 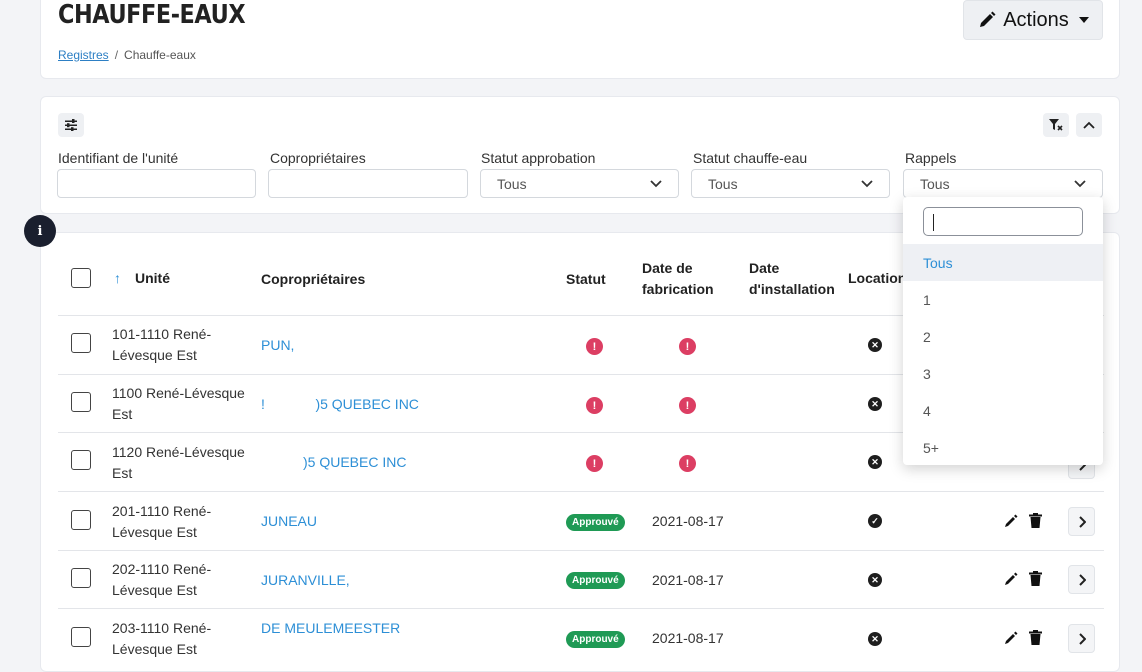 What do you see at coordinates (152, 15) in the screenshot?
I see `page-title: CHAUFFE-EAUX` at bounding box center [152, 15].